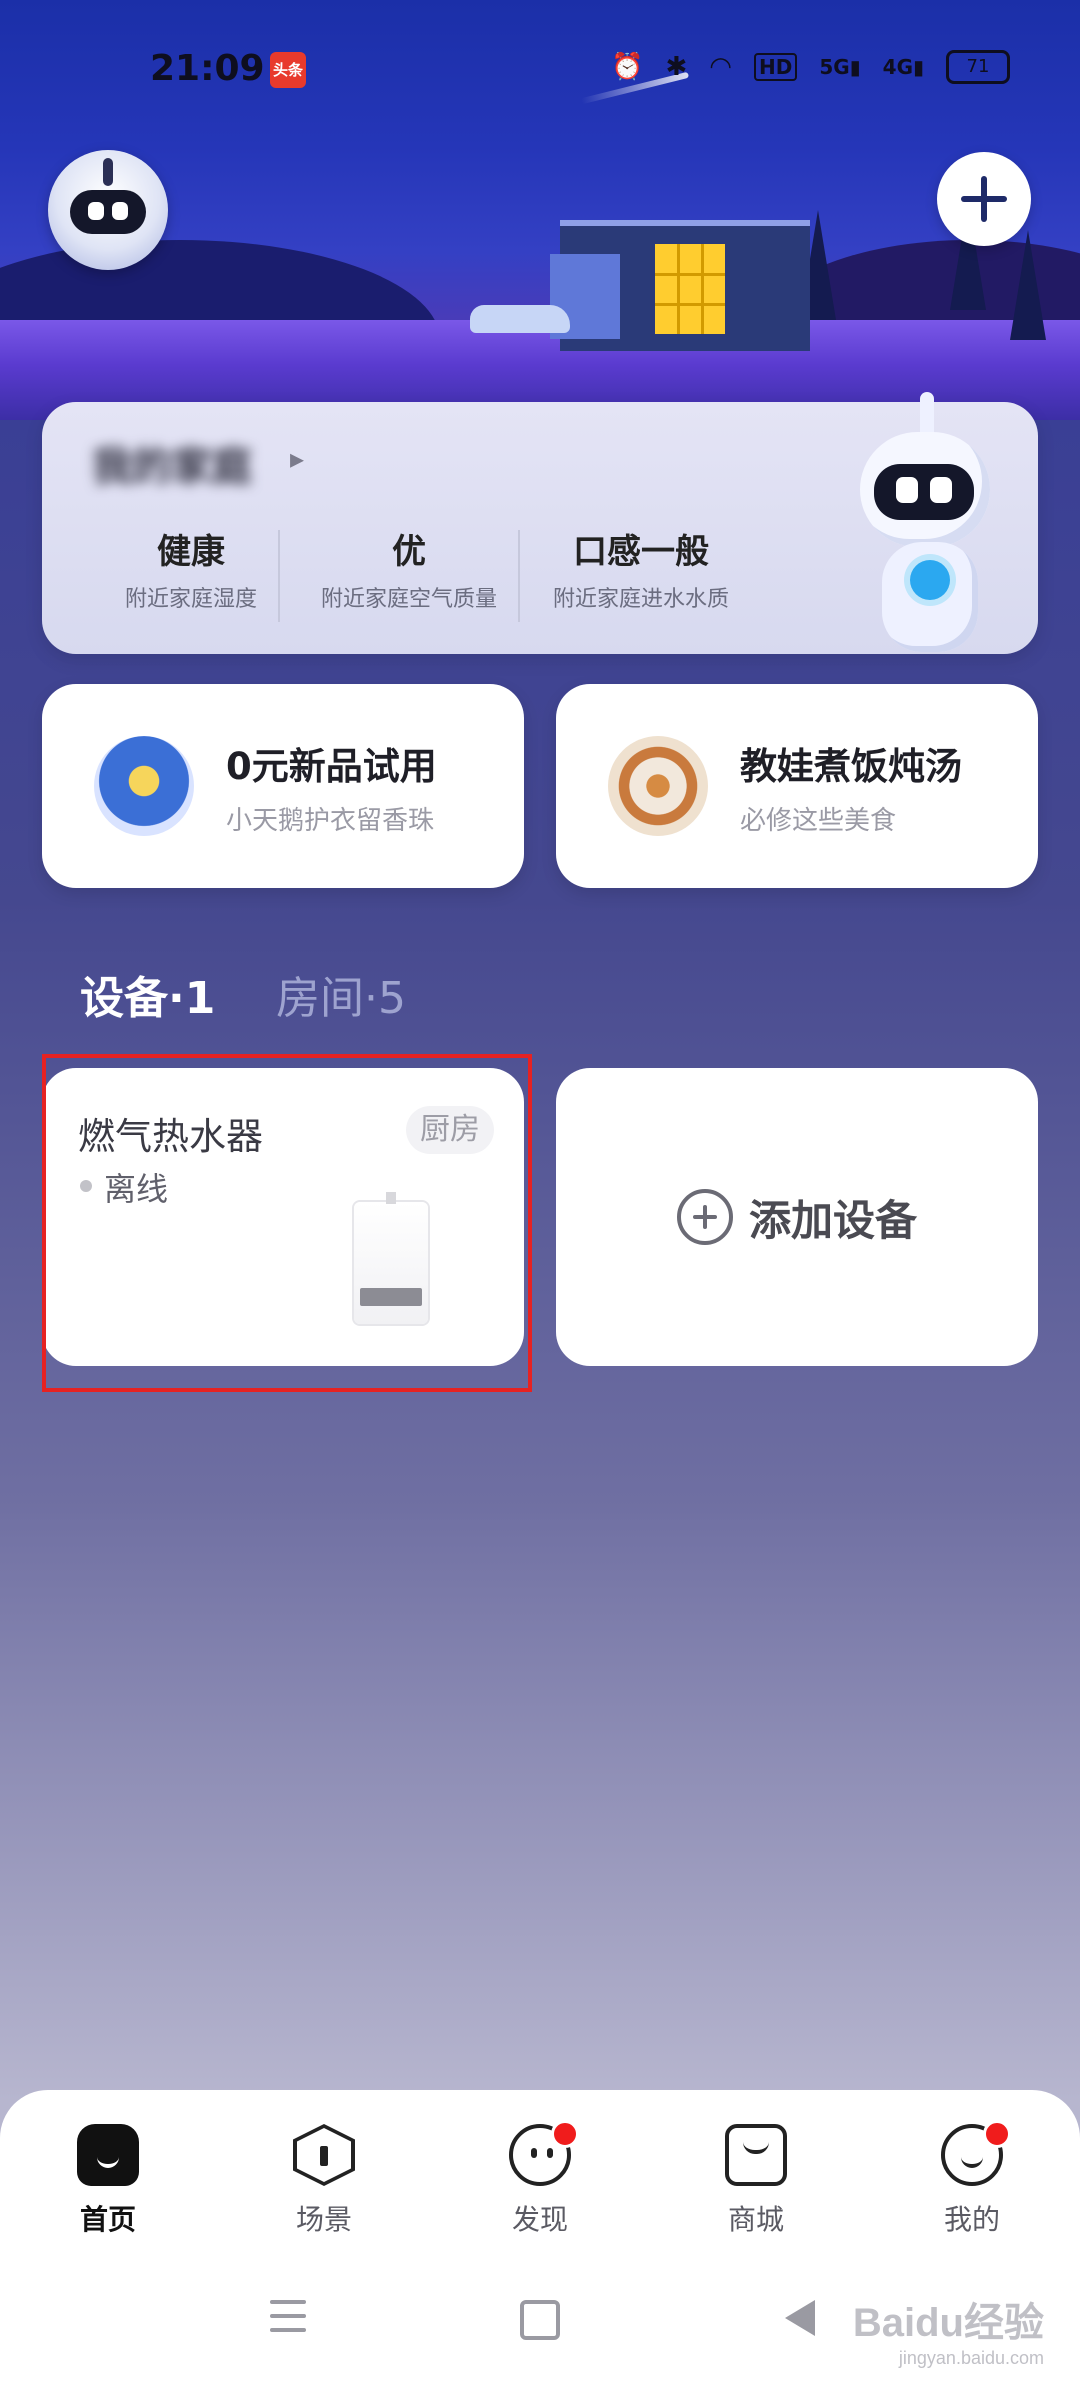  I want to click on food-plate-icon, so click(658, 786).